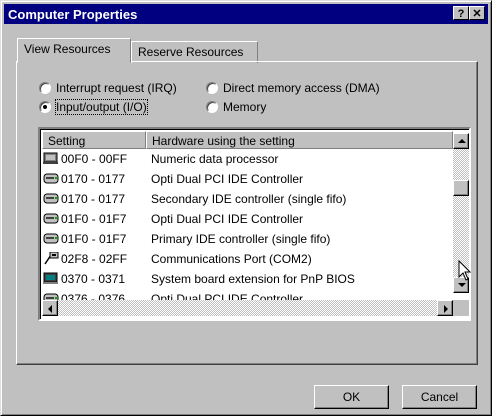  Describe the element at coordinates (45, 88) in the screenshot. I see `radio-irq-dot` at that location.